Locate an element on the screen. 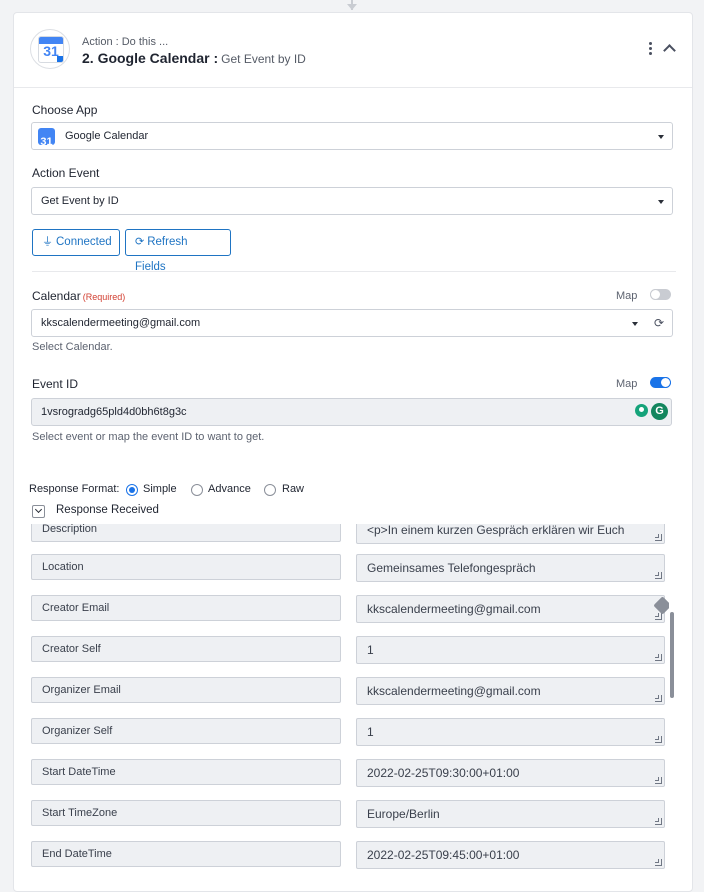 This screenshot has height=892, width=704. radio-simple is located at coordinates (132, 490).